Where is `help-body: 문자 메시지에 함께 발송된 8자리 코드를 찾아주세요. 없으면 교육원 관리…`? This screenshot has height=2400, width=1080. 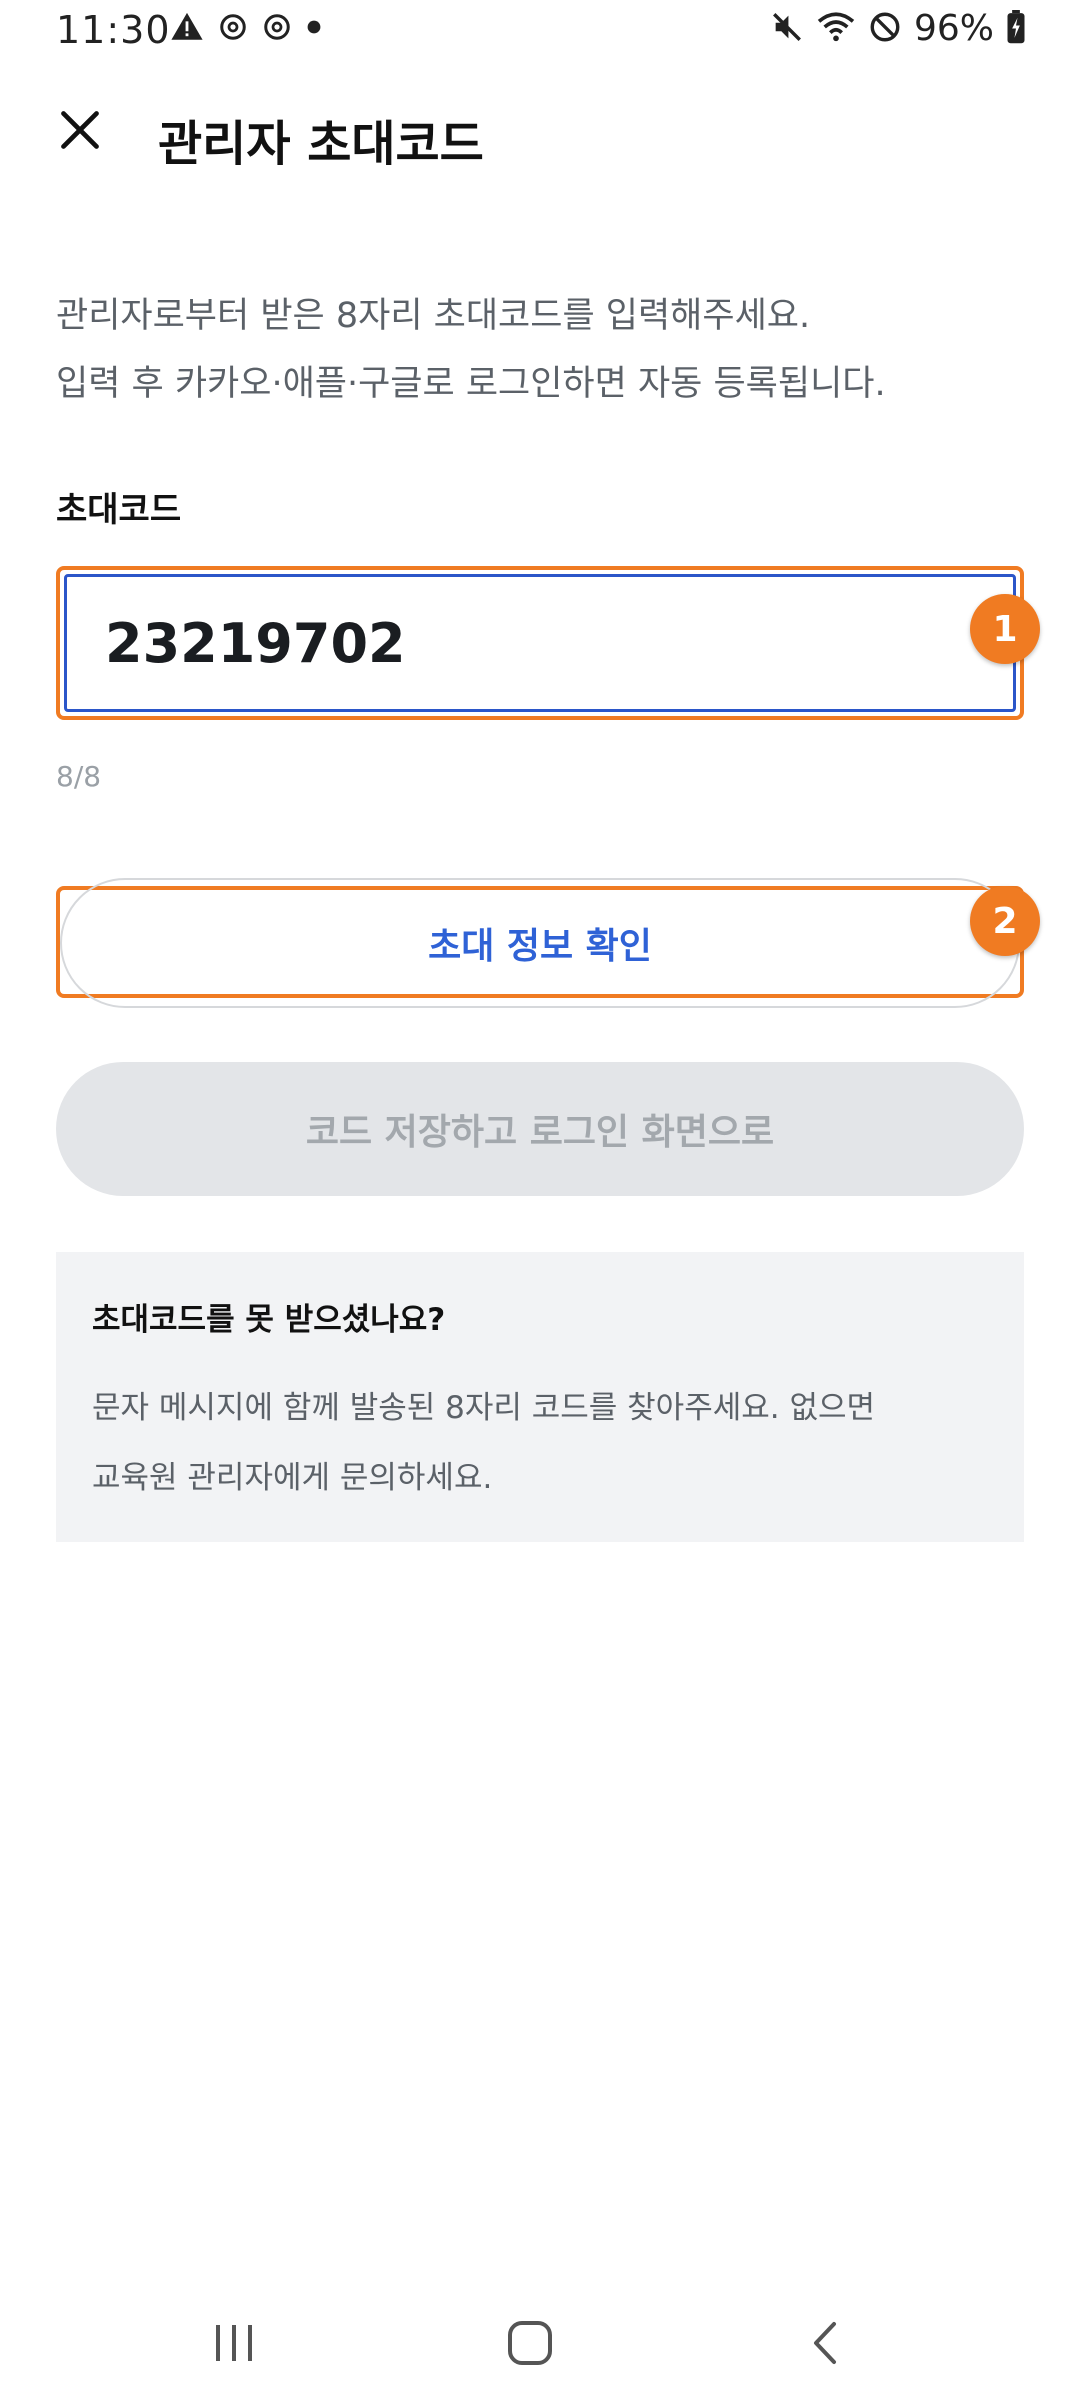
help-body: 문자 메시지에 함께 발송된 8자리 코드를 찾아주세요. 없으면 교육원 관리… is located at coordinates (540, 1443).